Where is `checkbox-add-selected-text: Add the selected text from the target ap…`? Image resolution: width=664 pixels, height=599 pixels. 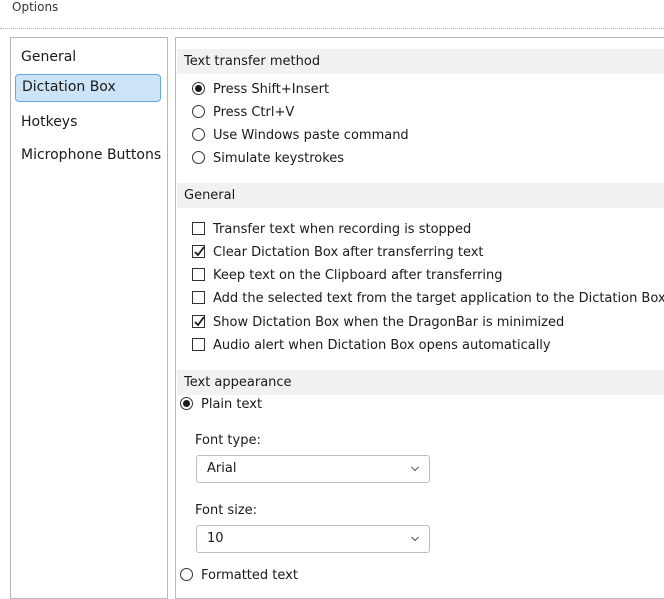 checkbox-add-selected-text: Add the selected text from the target ap… is located at coordinates (428, 299).